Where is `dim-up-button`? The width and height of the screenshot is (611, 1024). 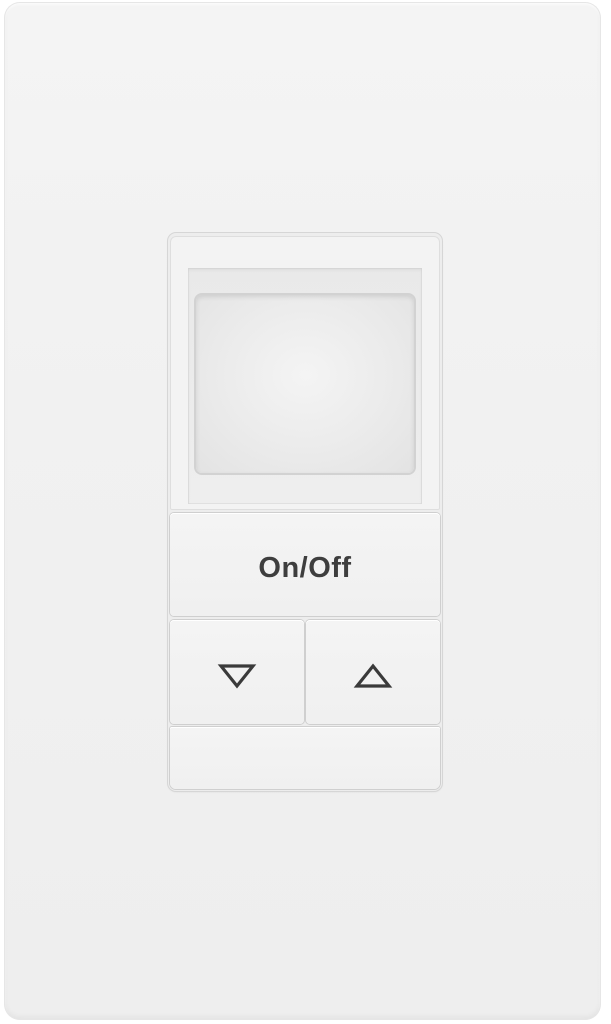
dim-up-button is located at coordinates (373, 672).